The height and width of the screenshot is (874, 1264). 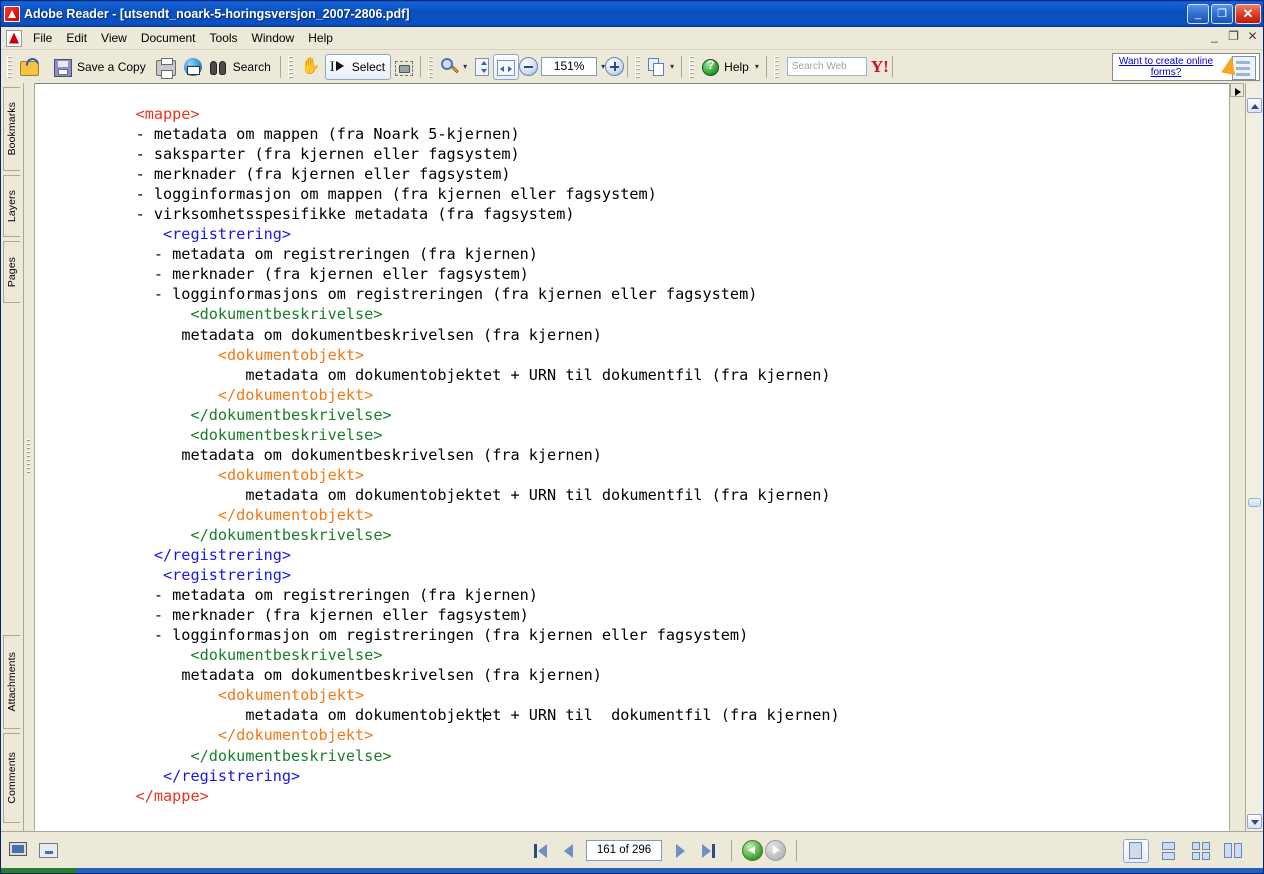 What do you see at coordinates (101, 67) in the screenshot?
I see `save-a-copy-button: Save a Copy` at bounding box center [101, 67].